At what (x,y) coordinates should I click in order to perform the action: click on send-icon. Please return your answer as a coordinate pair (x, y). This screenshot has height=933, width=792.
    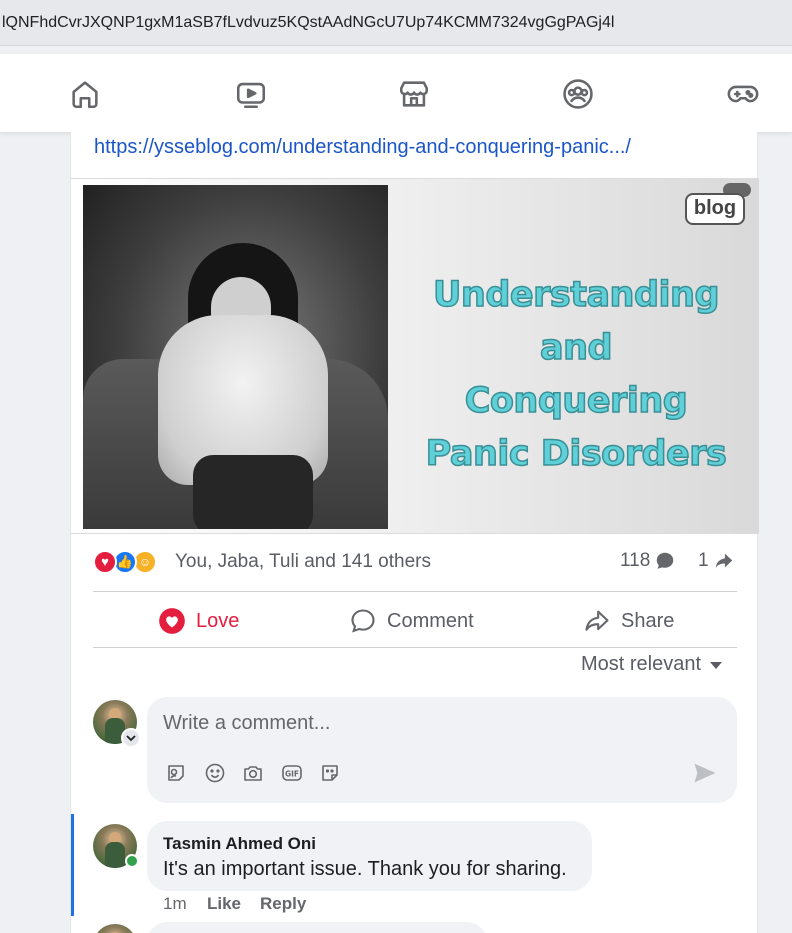
    Looking at the image, I should click on (705, 773).